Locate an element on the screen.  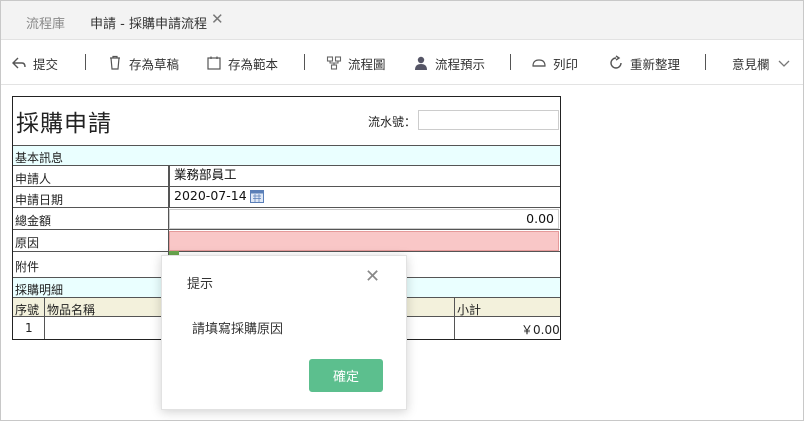
reply-arrow-icon is located at coordinates (19, 63).